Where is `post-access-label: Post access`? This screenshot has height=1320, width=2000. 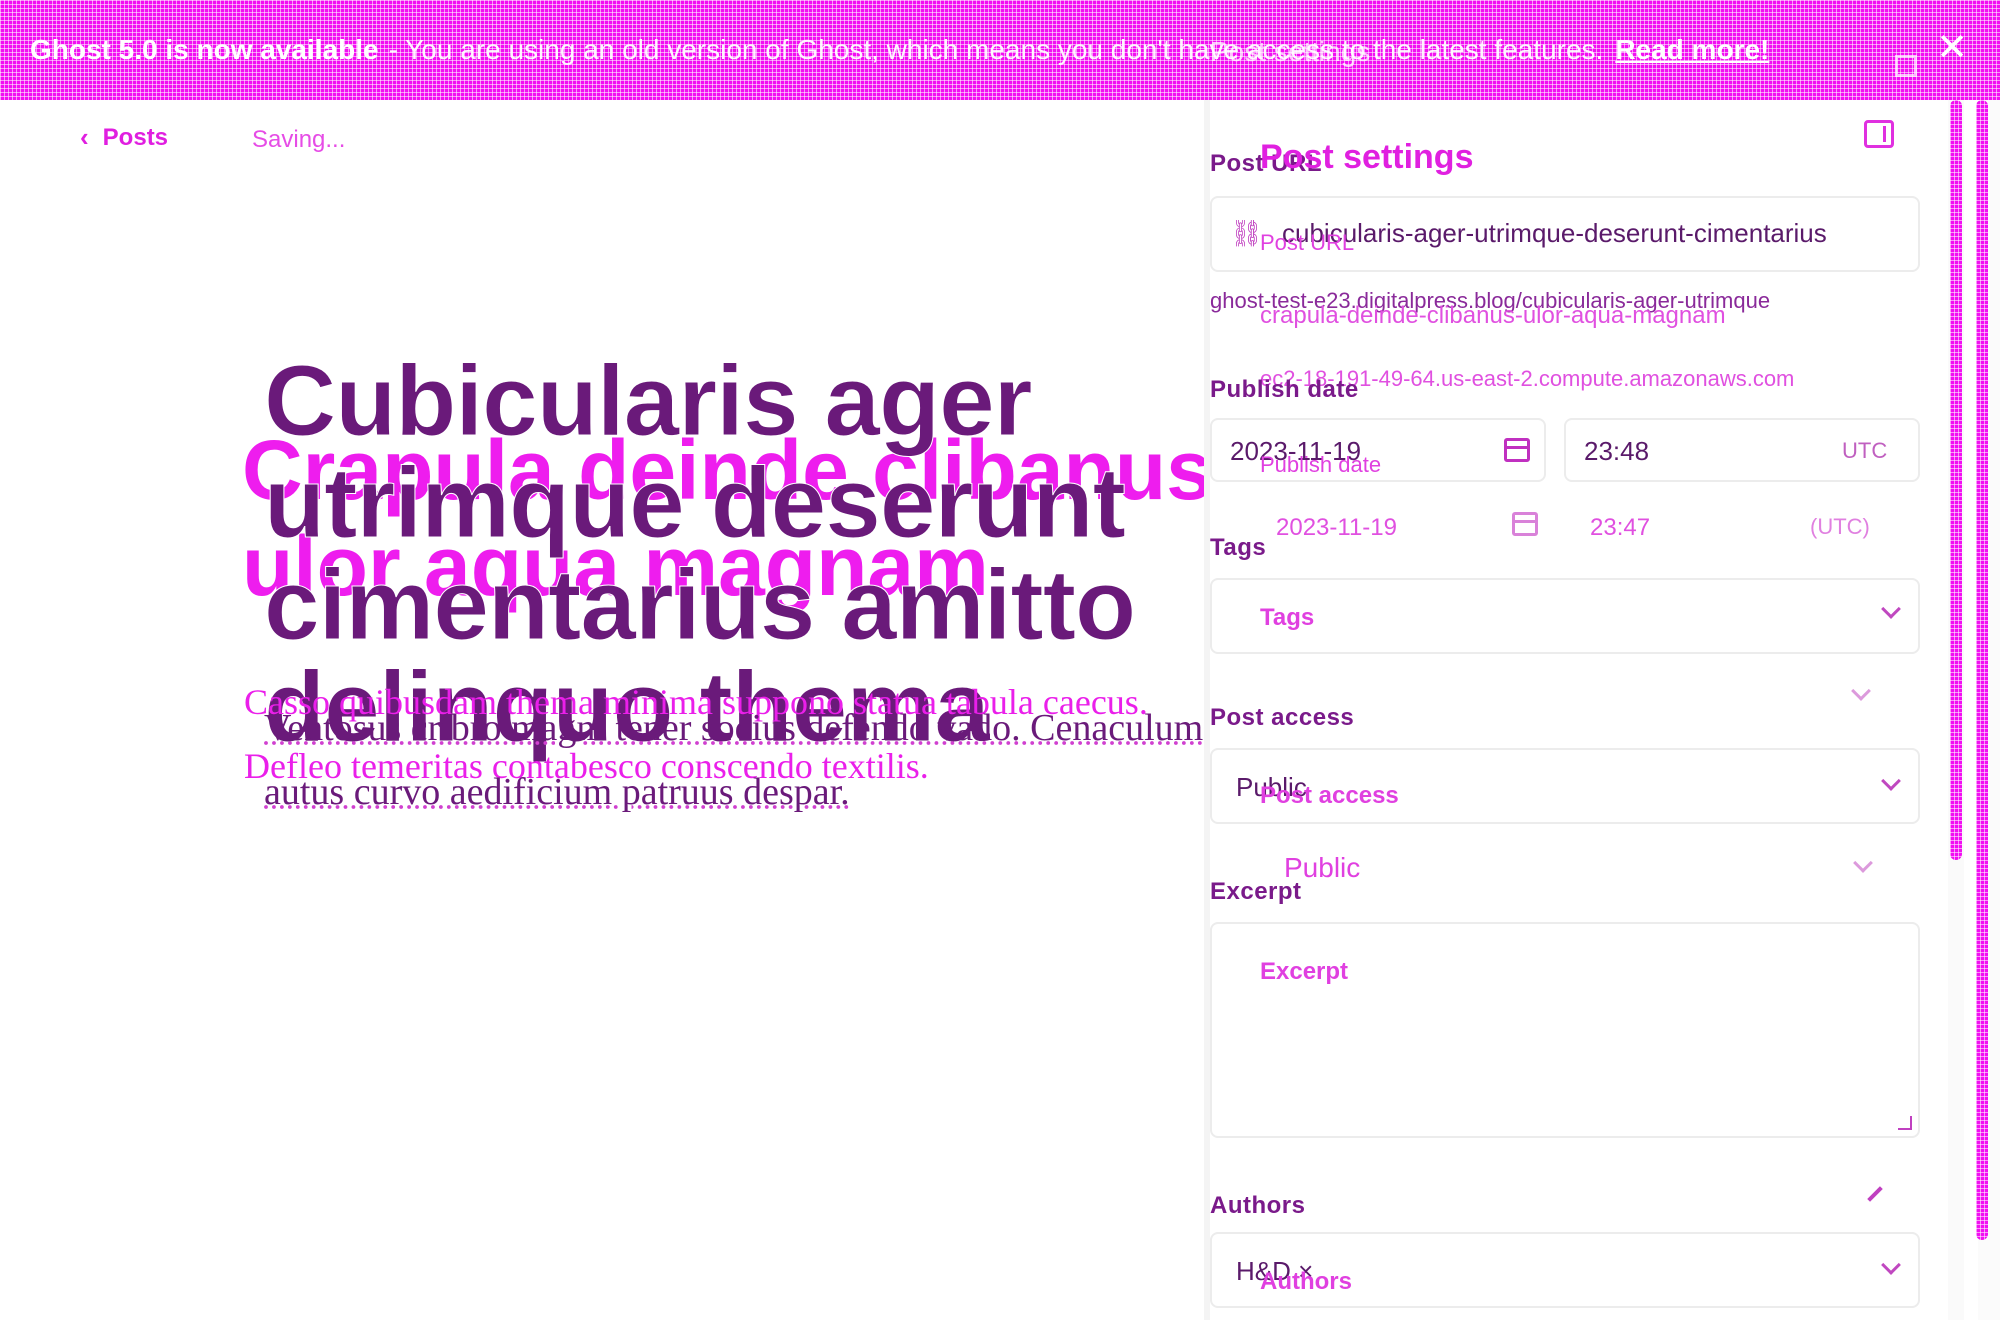
post-access-label: Post access is located at coordinates (1282, 717).